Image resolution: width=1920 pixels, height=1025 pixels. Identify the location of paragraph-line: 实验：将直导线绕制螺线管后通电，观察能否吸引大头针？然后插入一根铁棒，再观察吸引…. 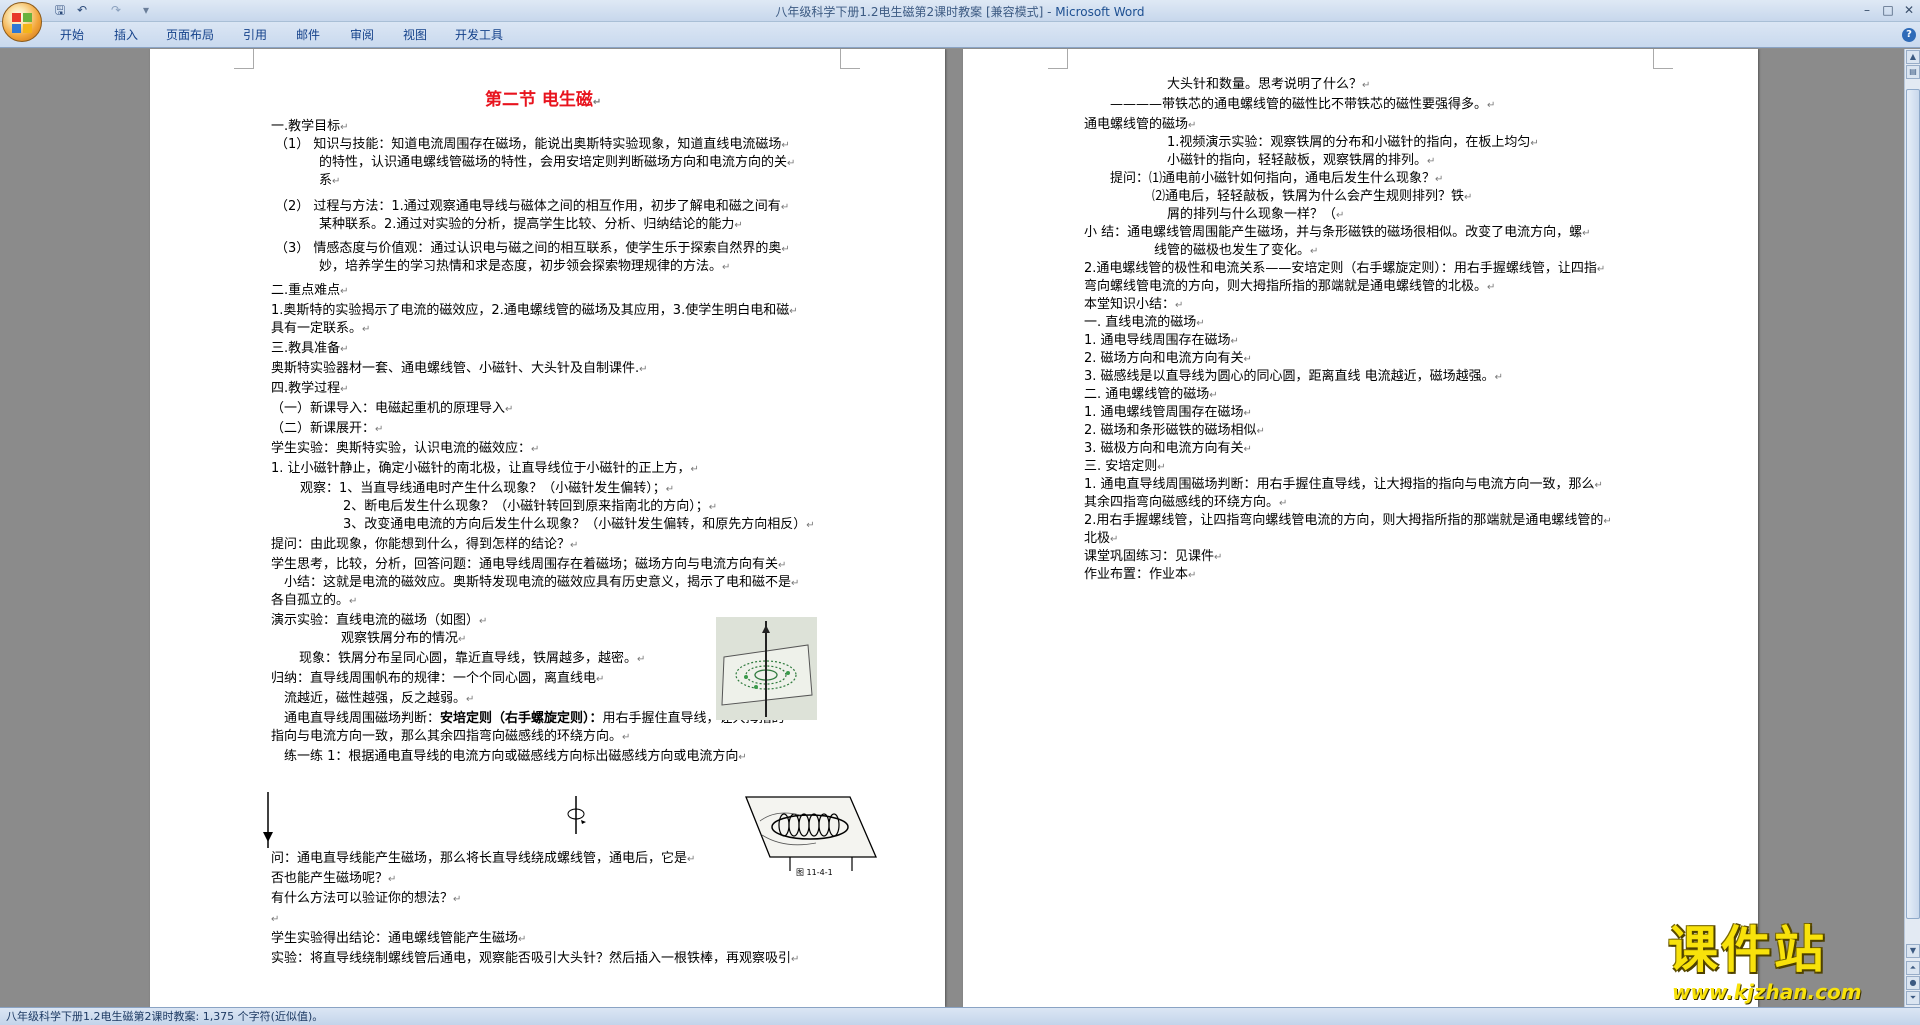
(535, 958).